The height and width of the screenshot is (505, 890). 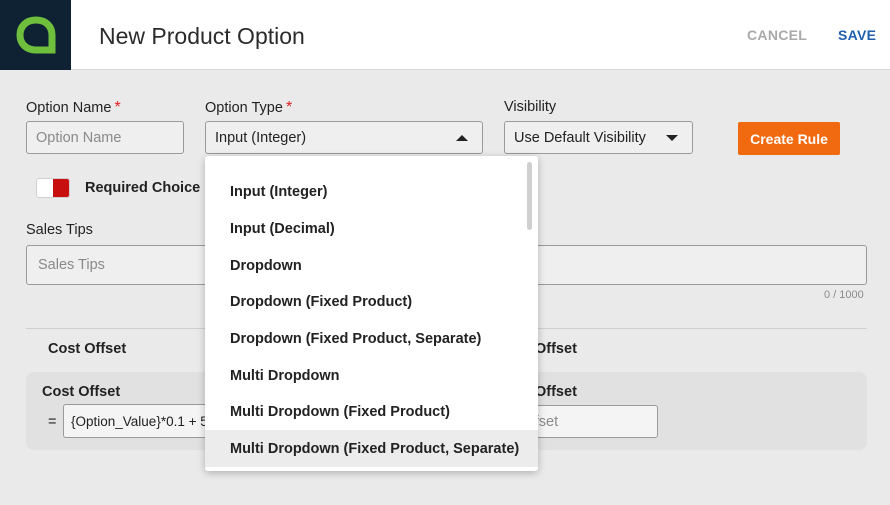 What do you see at coordinates (371, 301) in the screenshot?
I see `dropdown-option: Dropdown (Fixed Product)` at bounding box center [371, 301].